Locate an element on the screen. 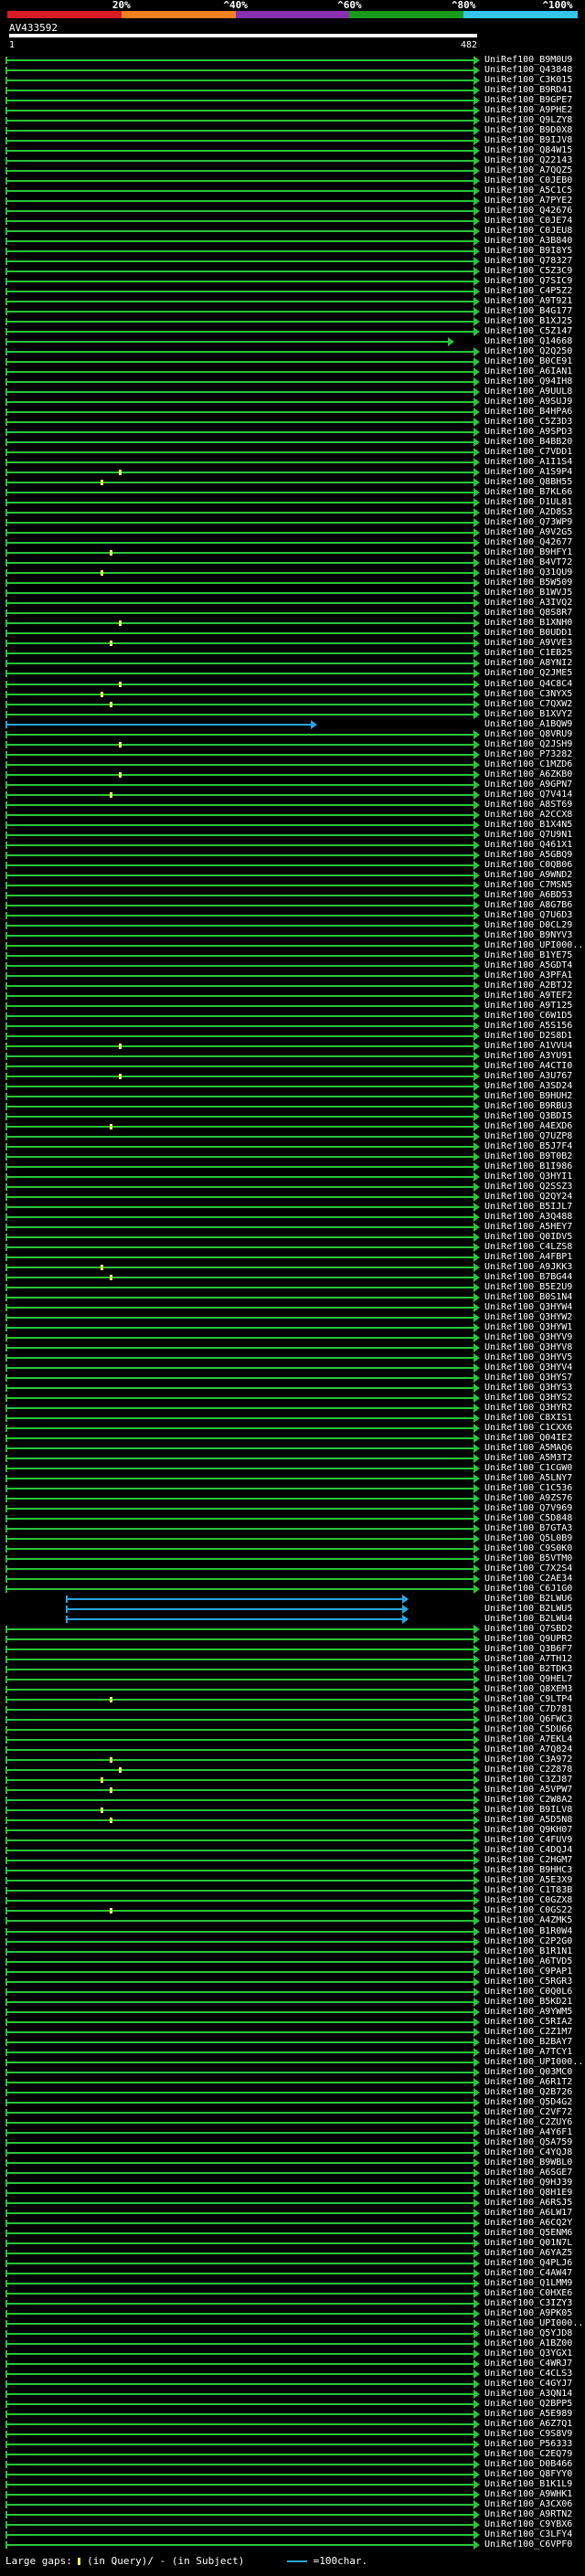 The image size is (585, 2576). hit-row: UniRef100_C6VPF0 is located at coordinates (293, 2544).